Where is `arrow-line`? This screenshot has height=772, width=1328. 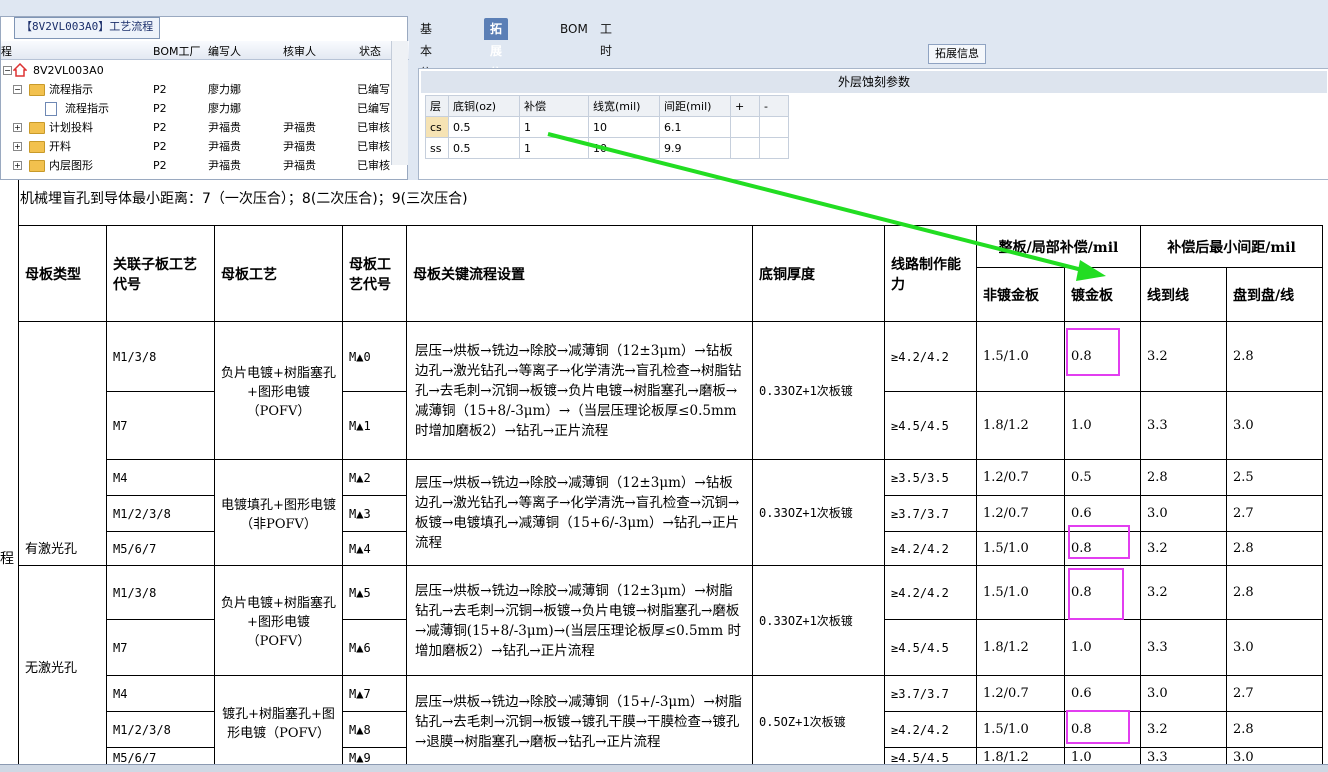 arrow-line is located at coordinates (819, 203).